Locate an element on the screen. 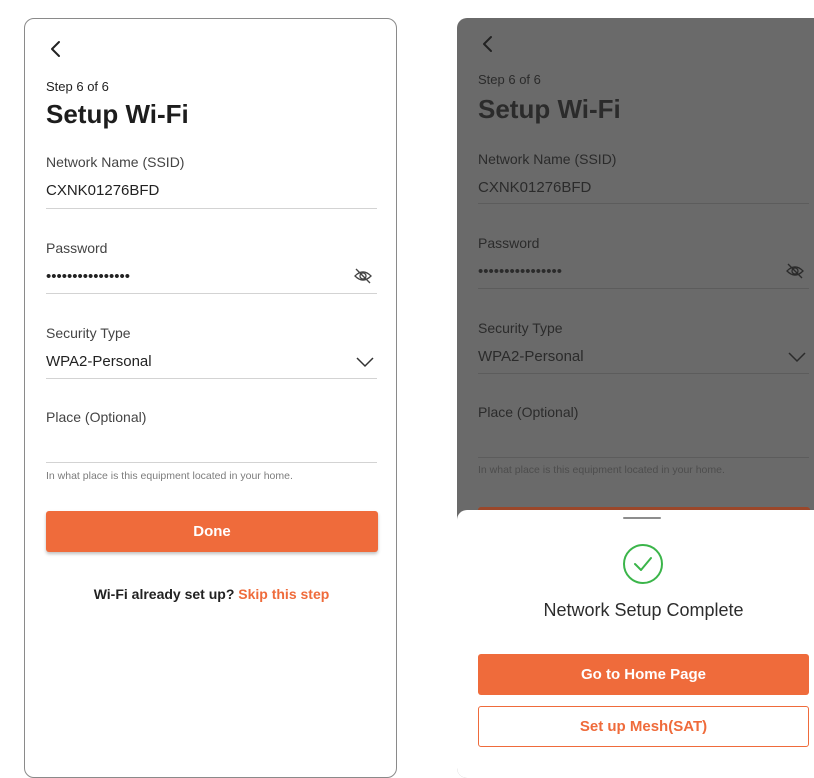 This screenshot has width=814, height=778. done-button: Done is located at coordinates (212, 531).